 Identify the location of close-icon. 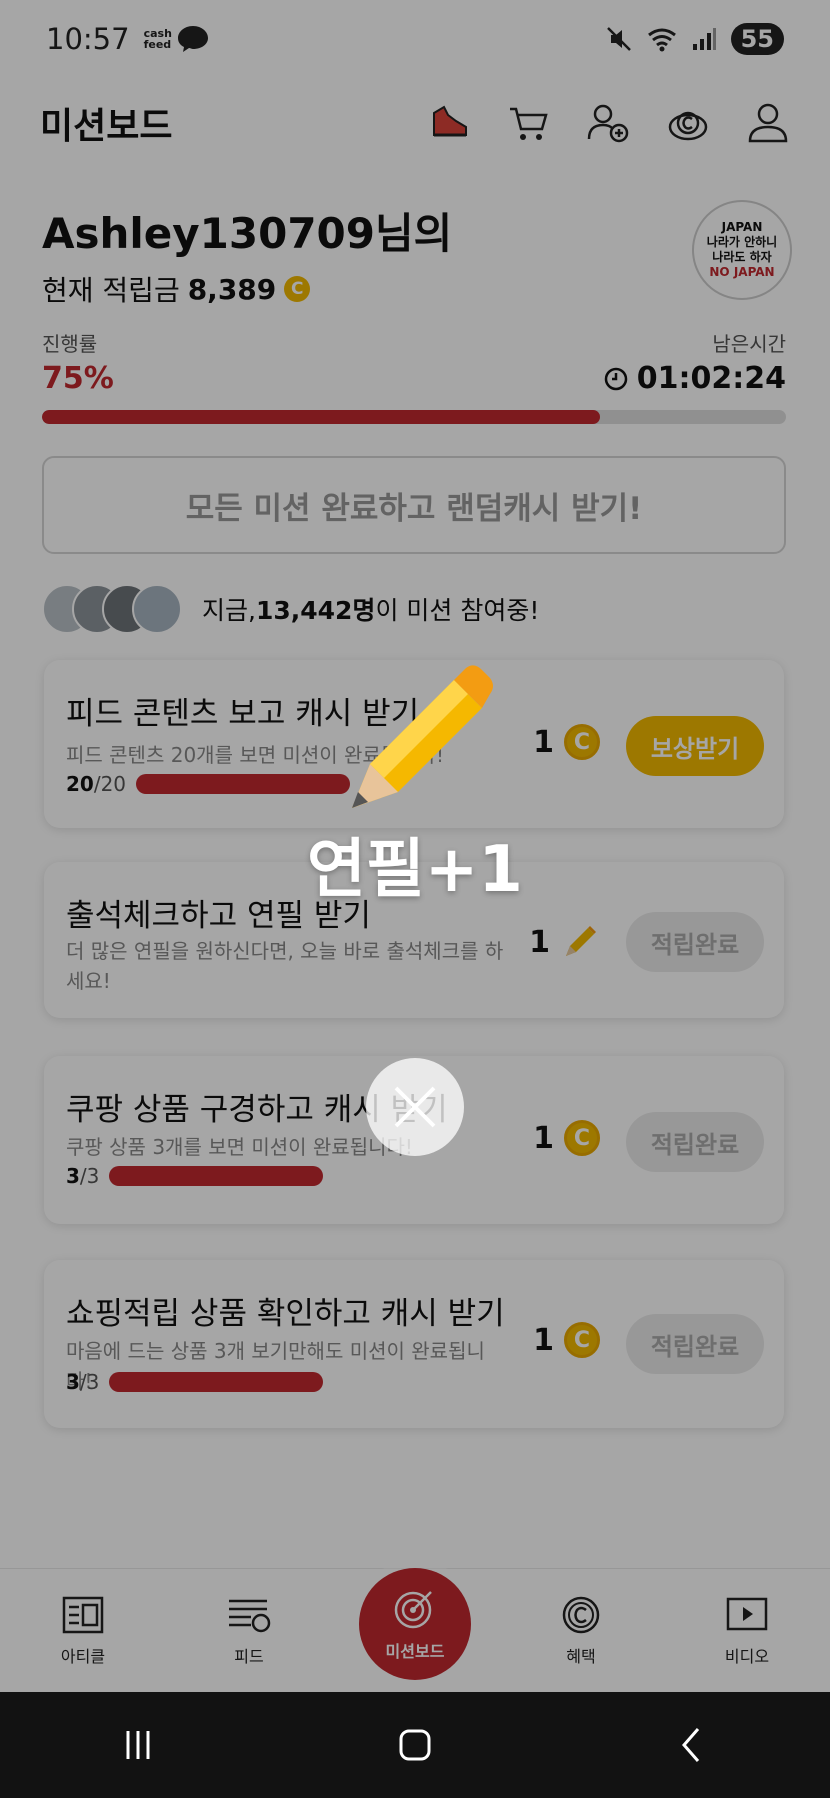
(415, 1107).